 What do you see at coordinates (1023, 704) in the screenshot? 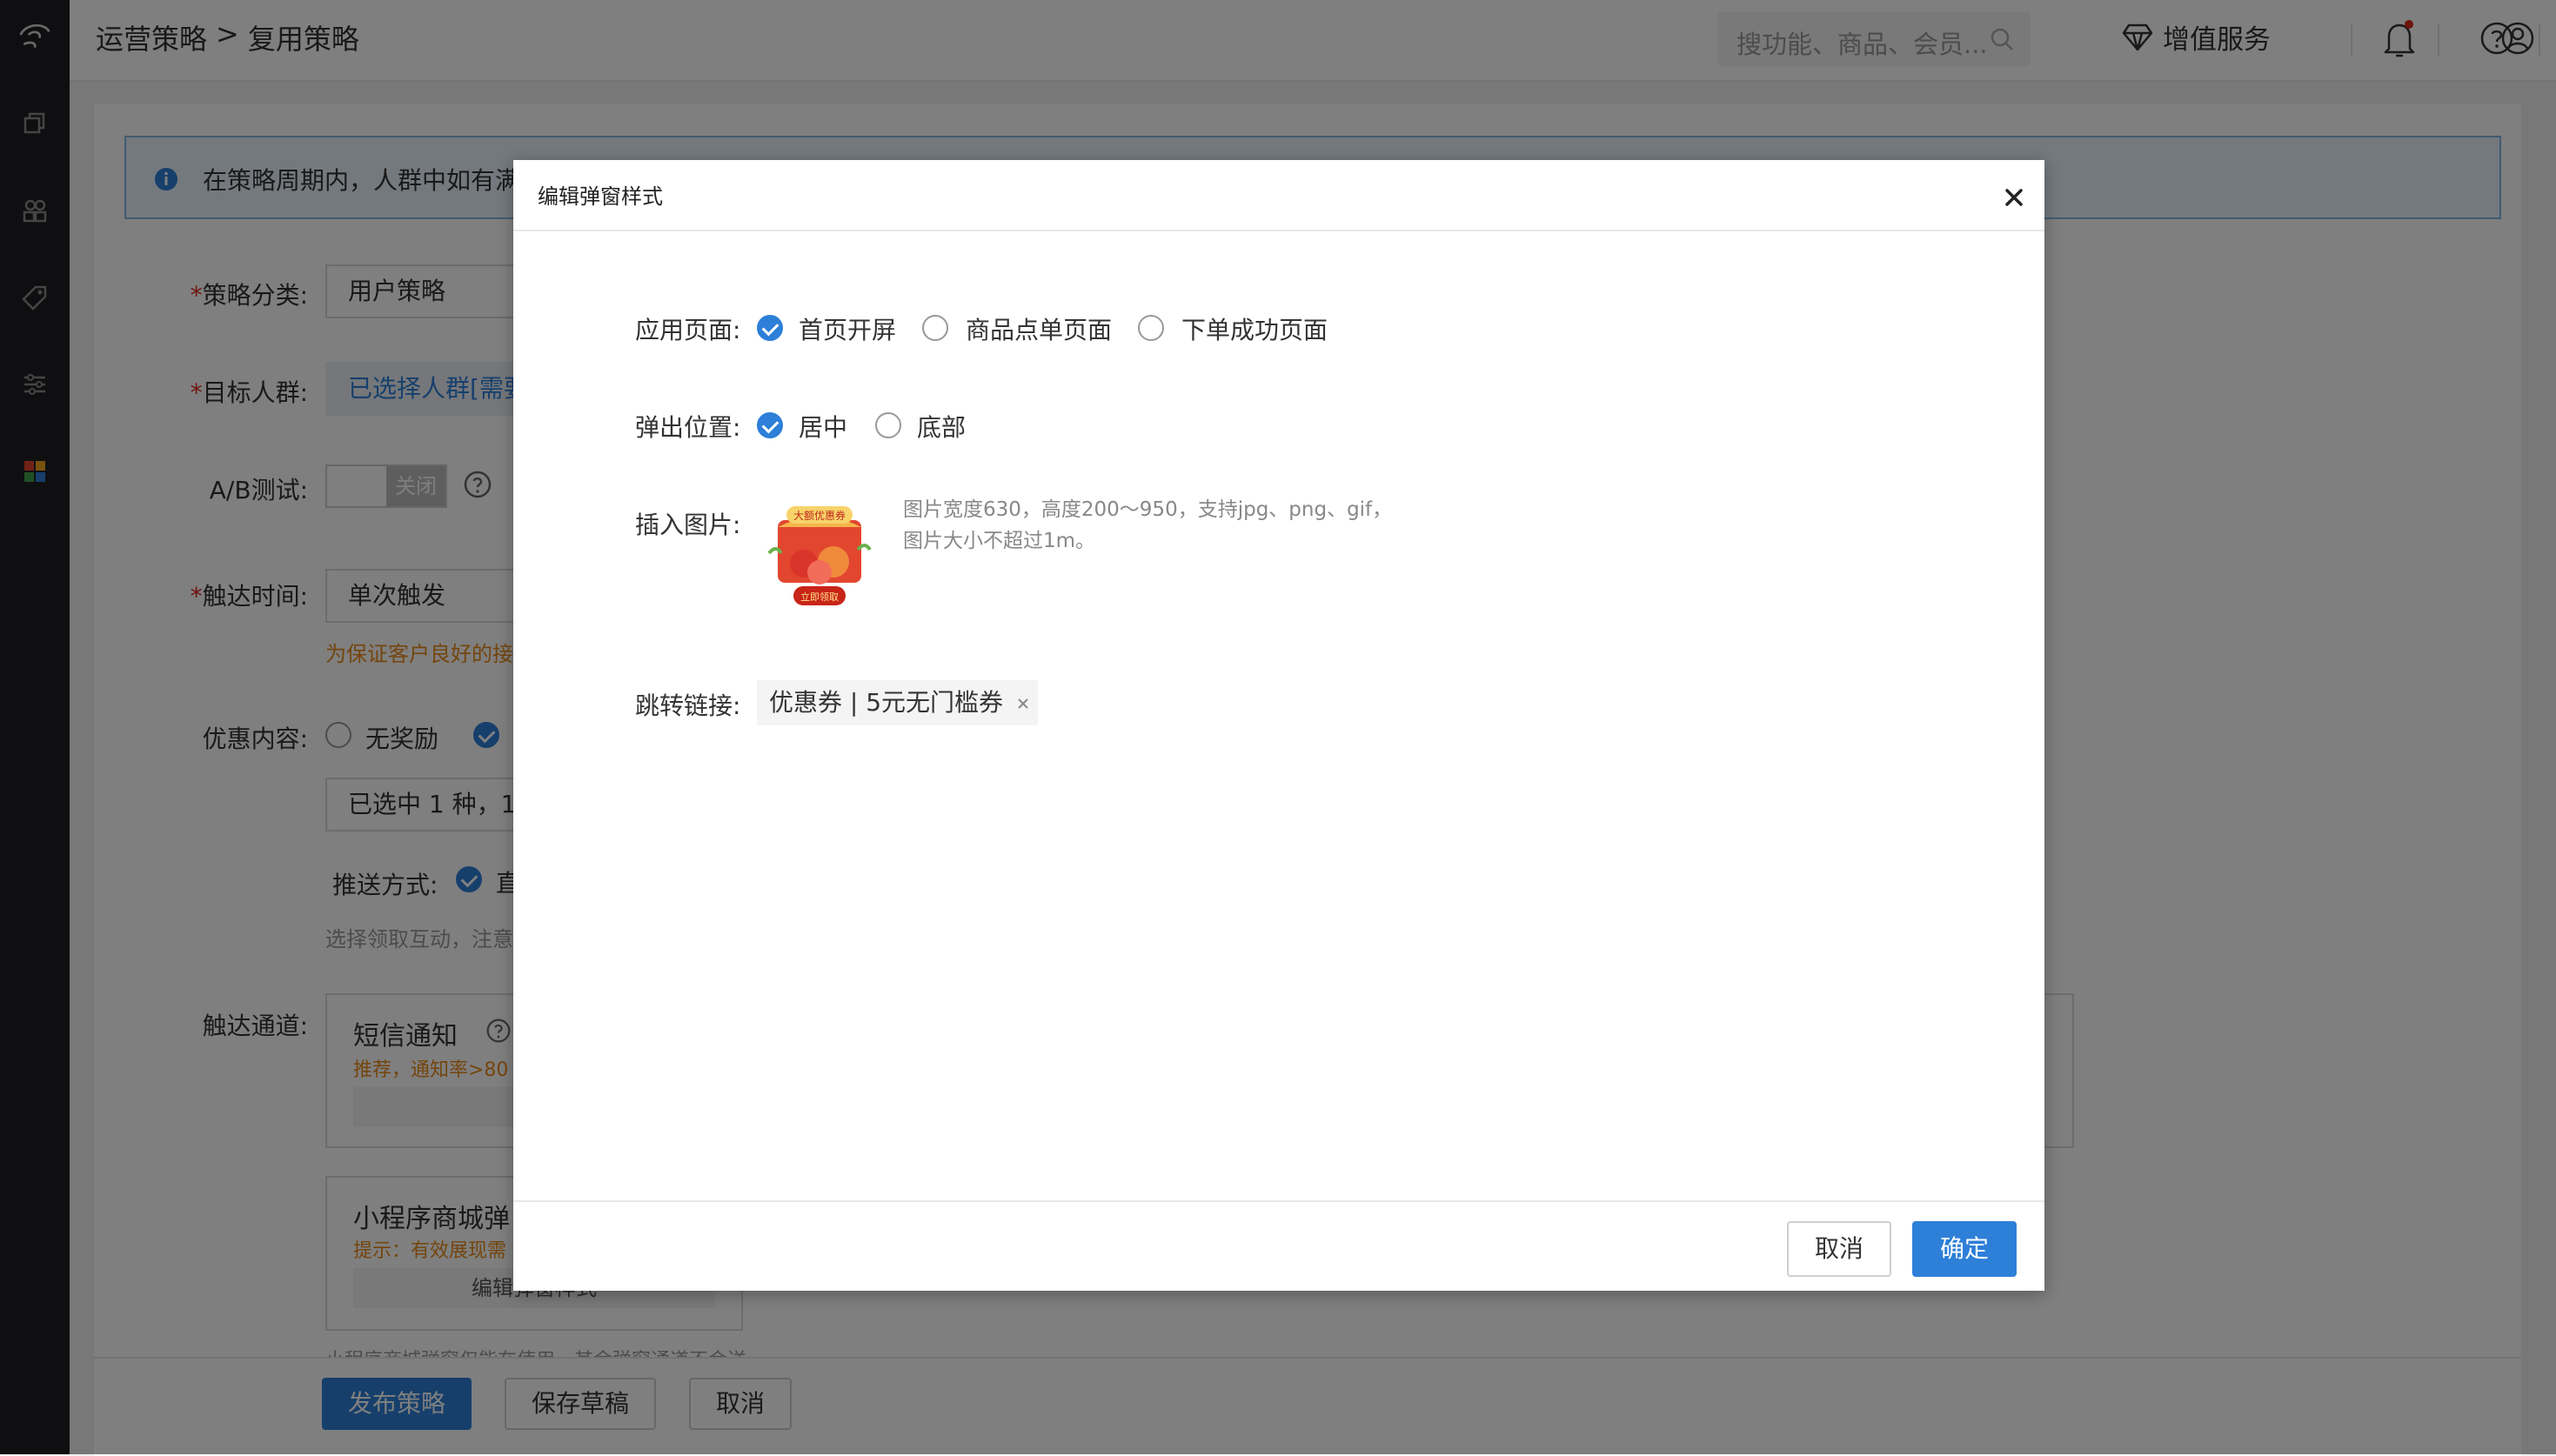
I see `remove-tag-icon` at bounding box center [1023, 704].